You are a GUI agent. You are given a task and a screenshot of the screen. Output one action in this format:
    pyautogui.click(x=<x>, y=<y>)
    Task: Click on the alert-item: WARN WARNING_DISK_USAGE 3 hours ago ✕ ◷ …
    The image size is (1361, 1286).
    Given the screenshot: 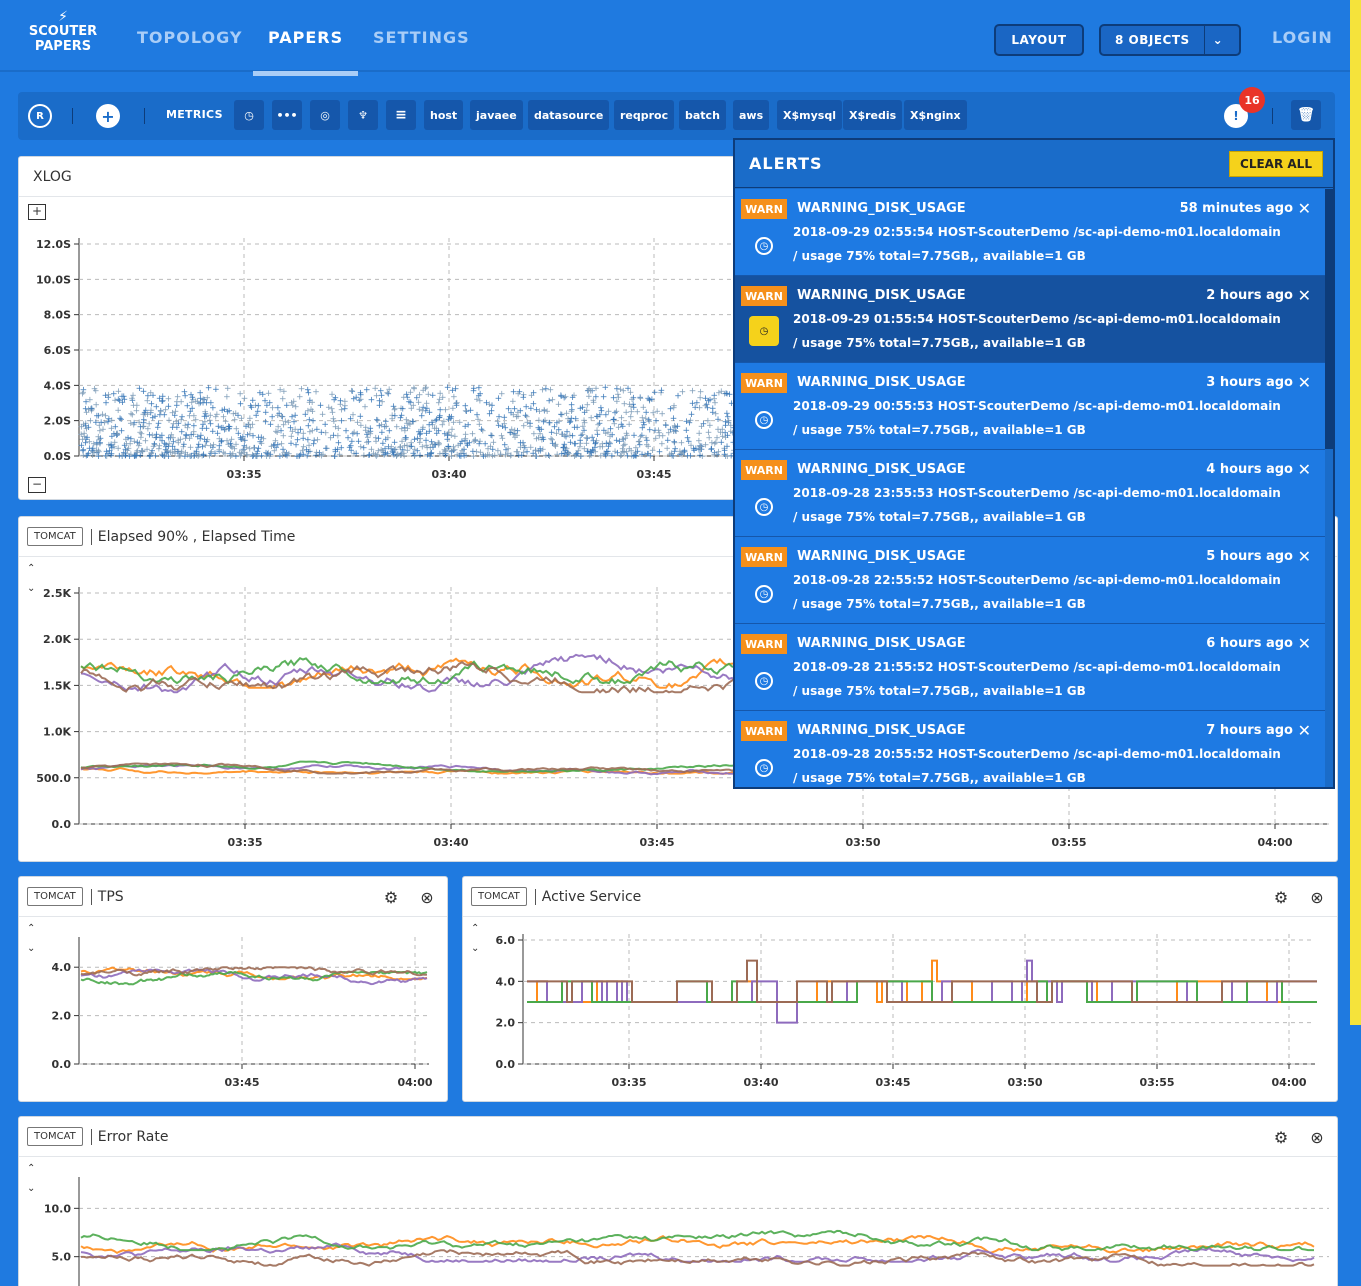 What is the action you would take?
    pyautogui.click(x=1030, y=406)
    